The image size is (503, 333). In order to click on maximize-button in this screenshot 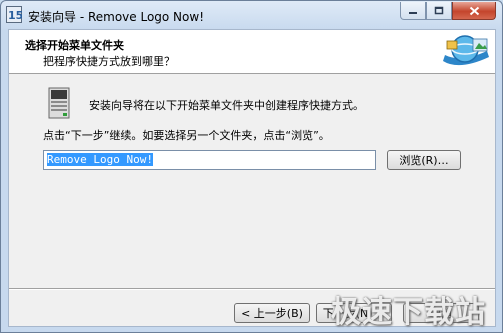, I will do `click(439, 11)`.